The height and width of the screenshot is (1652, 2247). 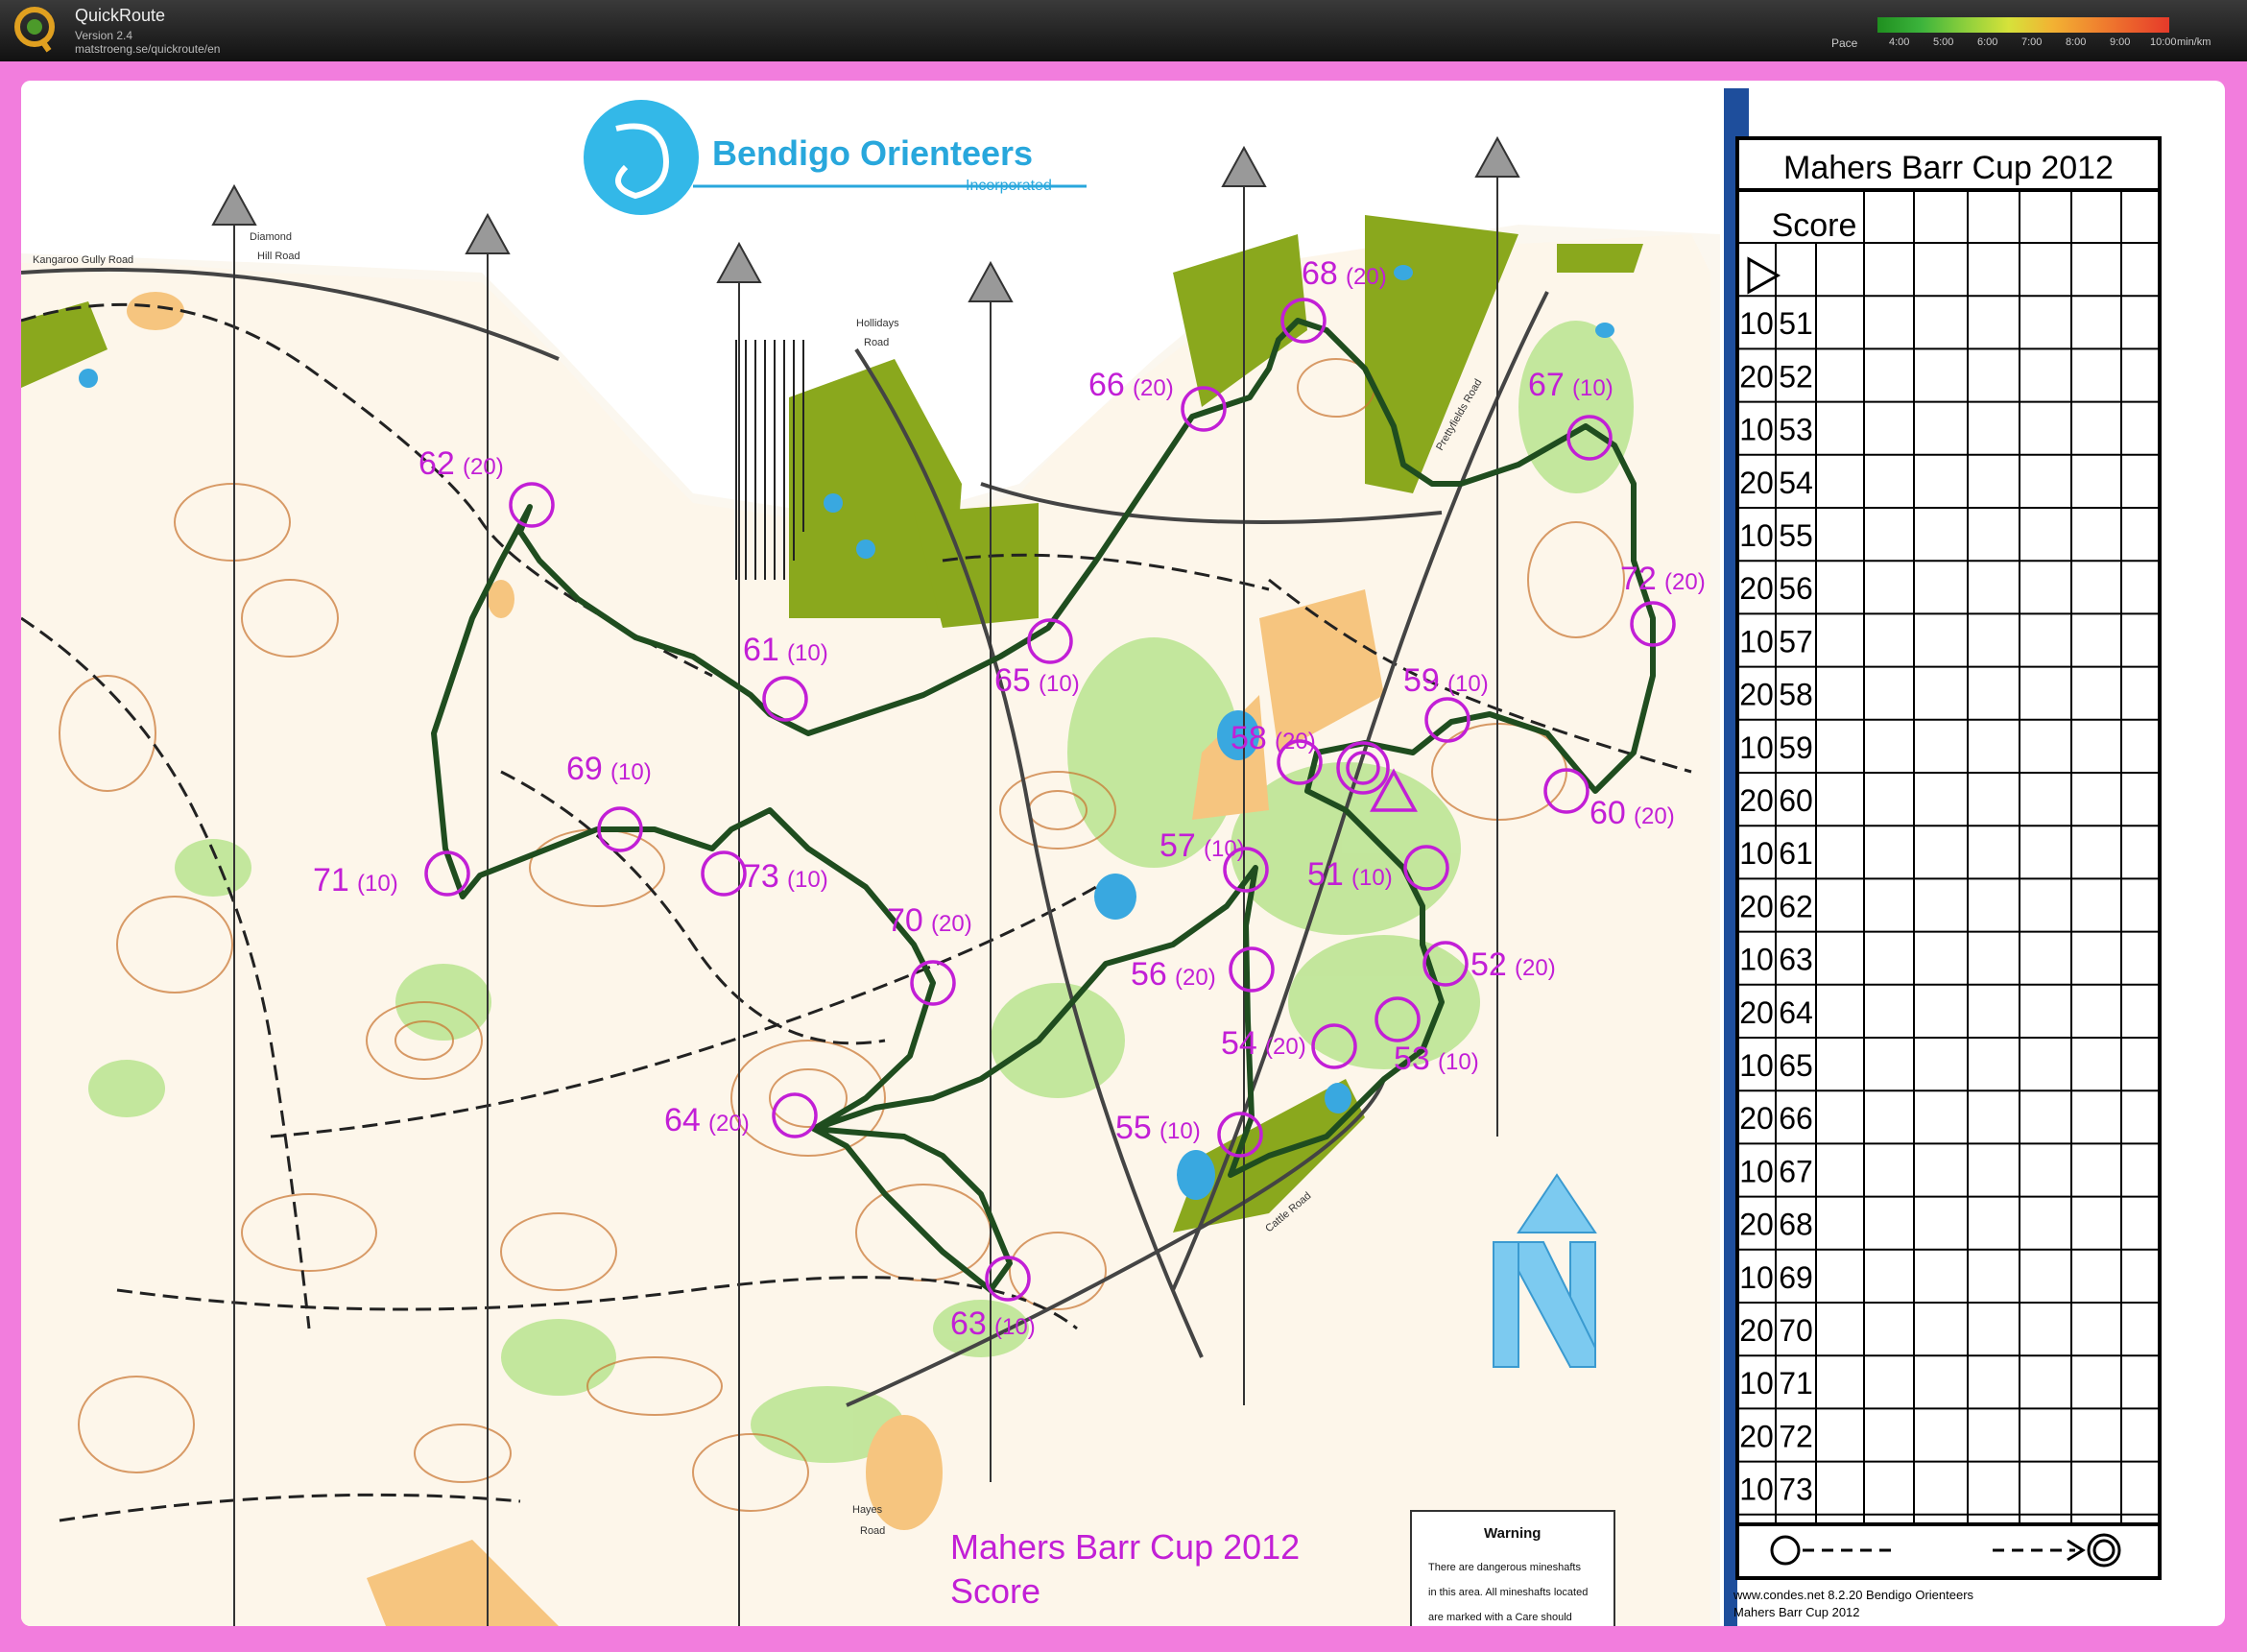 What do you see at coordinates (271, 237) in the screenshot?
I see `road-label-diamond: Diamond` at bounding box center [271, 237].